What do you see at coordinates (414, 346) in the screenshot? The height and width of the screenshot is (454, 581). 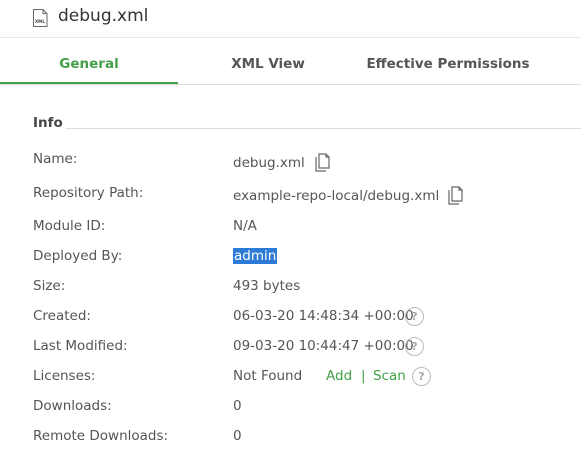 I see `last-modified-help-icon: ?` at bounding box center [414, 346].